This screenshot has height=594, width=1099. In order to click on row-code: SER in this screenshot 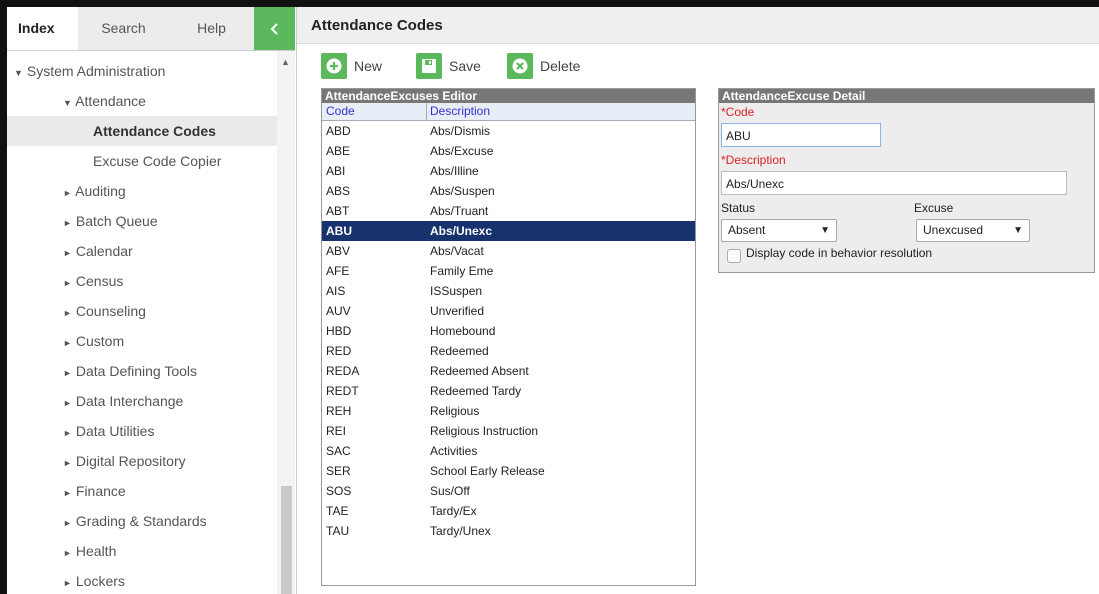, I will do `click(338, 471)`.